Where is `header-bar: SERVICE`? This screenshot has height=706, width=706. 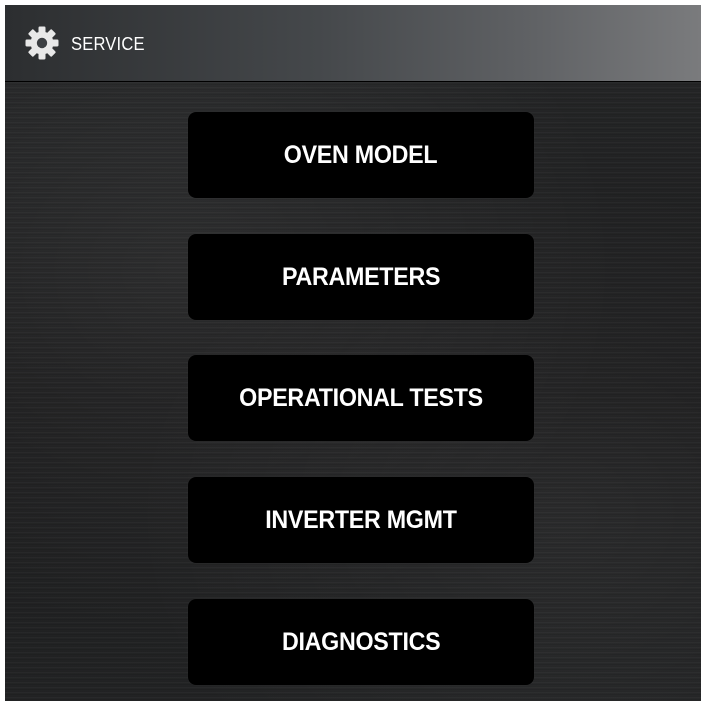
header-bar: SERVICE is located at coordinates (353, 43).